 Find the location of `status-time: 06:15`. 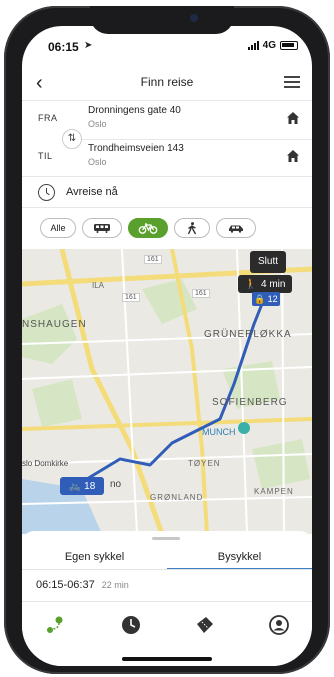

status-time: 06:15 is located at coordinates (63, 47).